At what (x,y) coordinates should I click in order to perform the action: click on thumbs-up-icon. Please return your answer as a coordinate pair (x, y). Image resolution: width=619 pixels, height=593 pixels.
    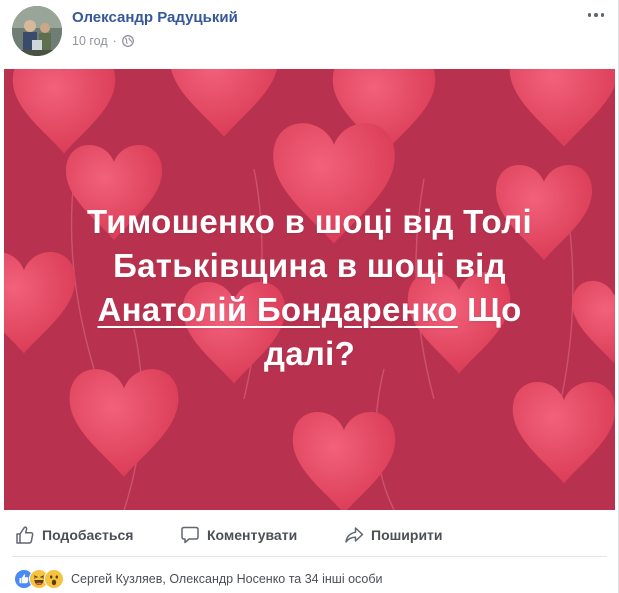
    Looking at the image, I should click on (25, 535).